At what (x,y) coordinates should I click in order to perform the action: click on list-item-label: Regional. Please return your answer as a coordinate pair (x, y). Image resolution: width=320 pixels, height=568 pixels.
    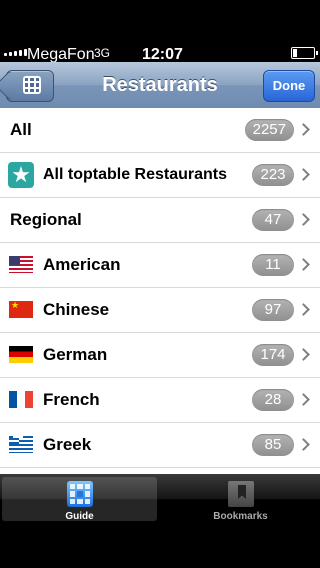
    Looking at the image, I should click on (46, 219).